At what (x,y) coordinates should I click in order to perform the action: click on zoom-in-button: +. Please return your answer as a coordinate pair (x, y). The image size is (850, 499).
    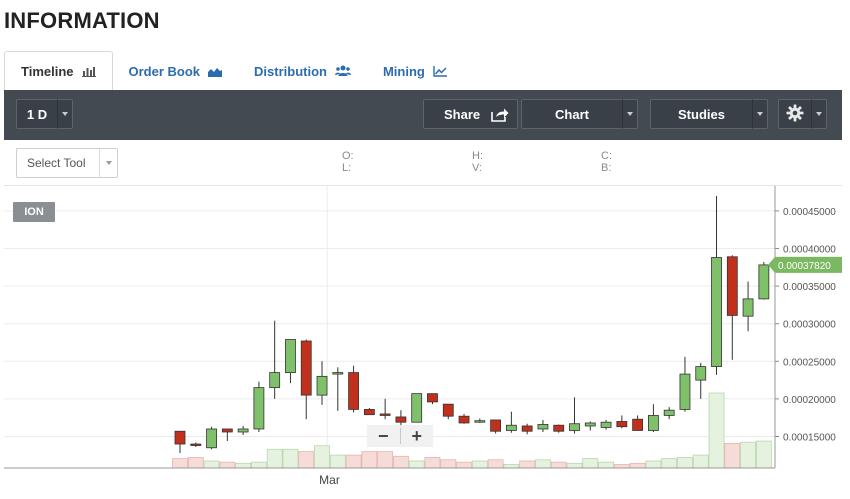
    Looking at the image, I should click on (416, 436).